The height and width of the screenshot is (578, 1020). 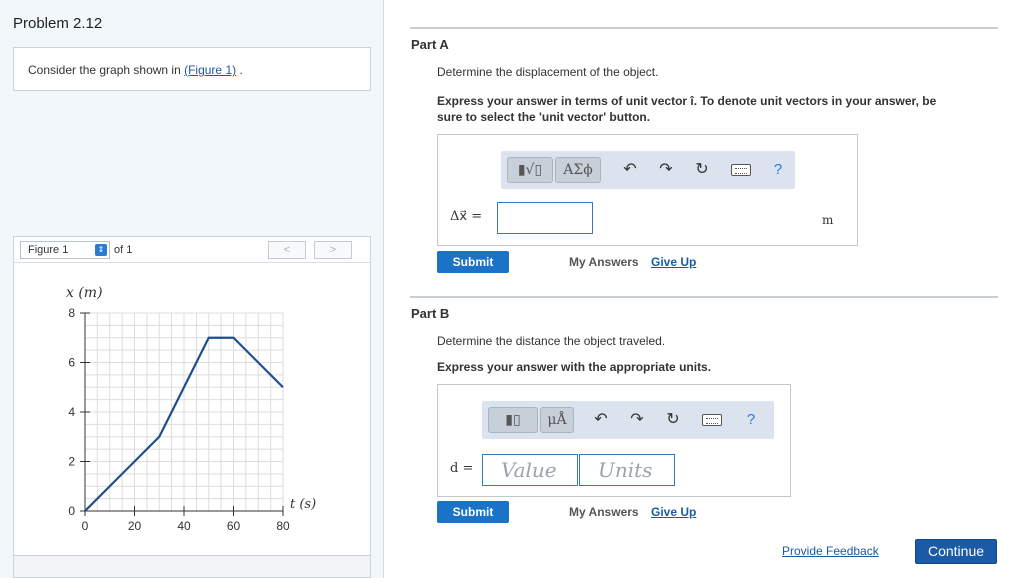 I want to click on part-a-my-answers: My Answers, so click(x=604, y=262).